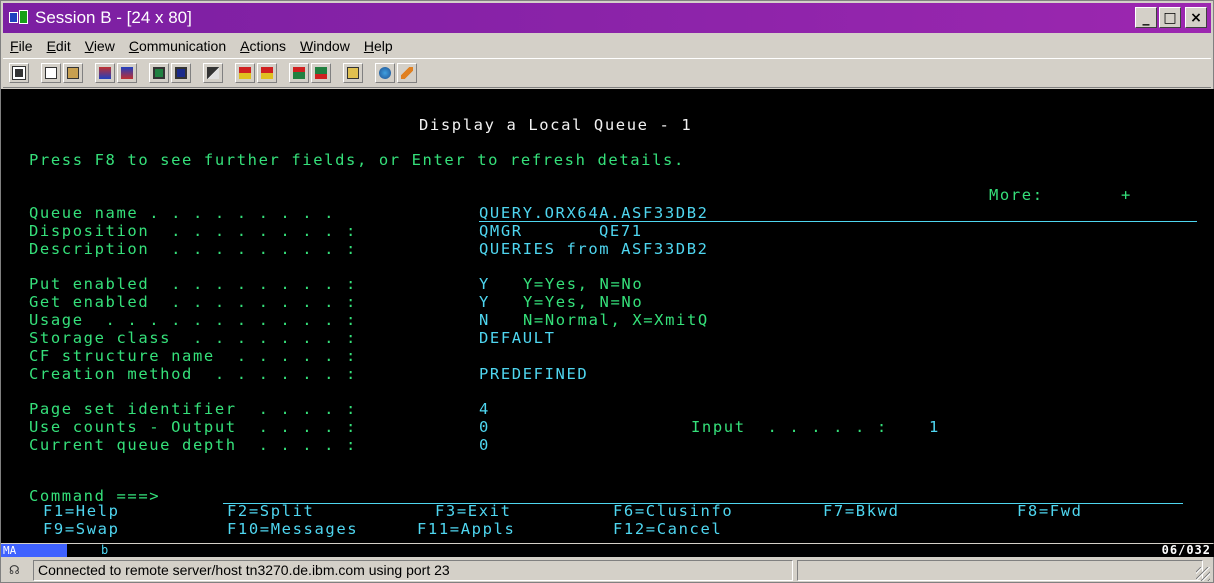 This screenshot has width=1214, height=583. Describe the element at coordinates (1146, 17) in the screenshot. I see `minimize-button: _` at that location.